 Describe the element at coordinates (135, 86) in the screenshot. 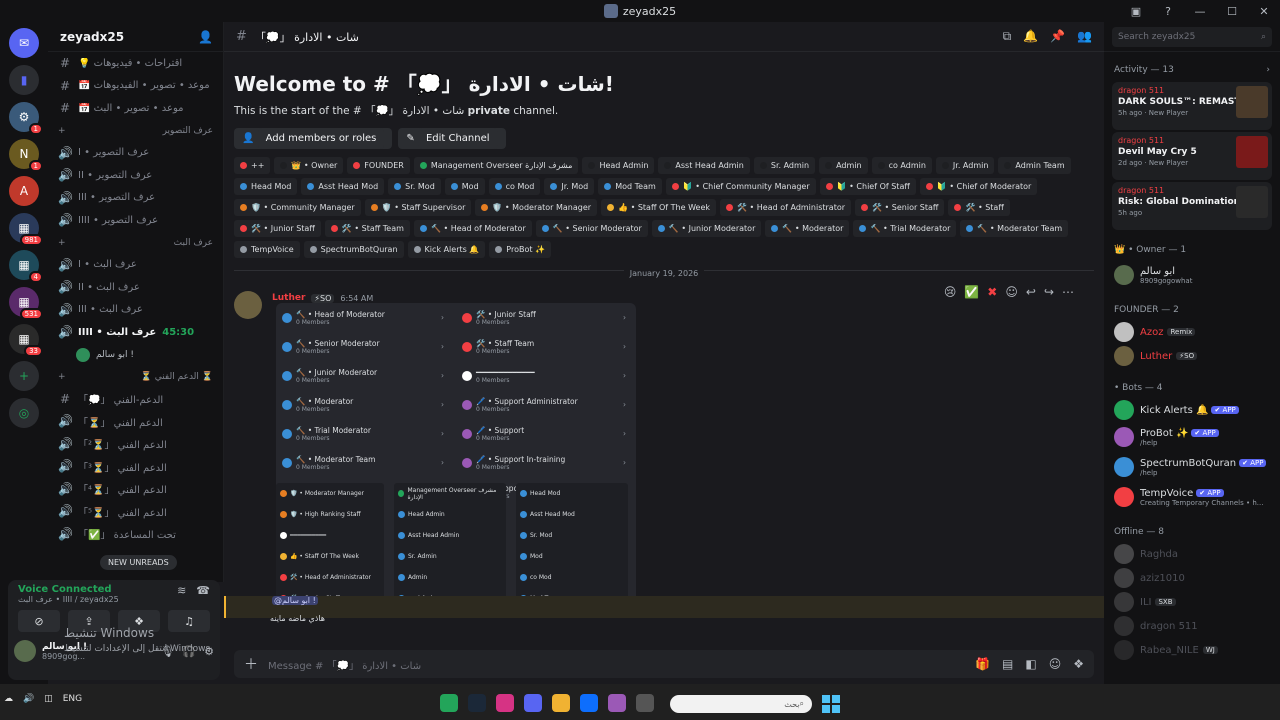

I see `channel-item: # موعد • تصوير • الفيديوهات 📅` at that location.